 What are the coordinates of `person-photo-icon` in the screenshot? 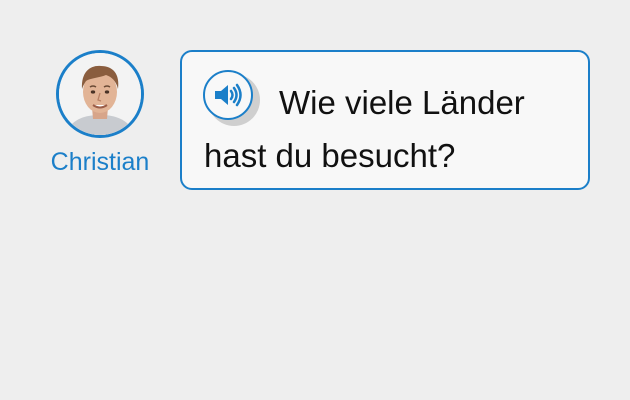 It's located at (100, 94).